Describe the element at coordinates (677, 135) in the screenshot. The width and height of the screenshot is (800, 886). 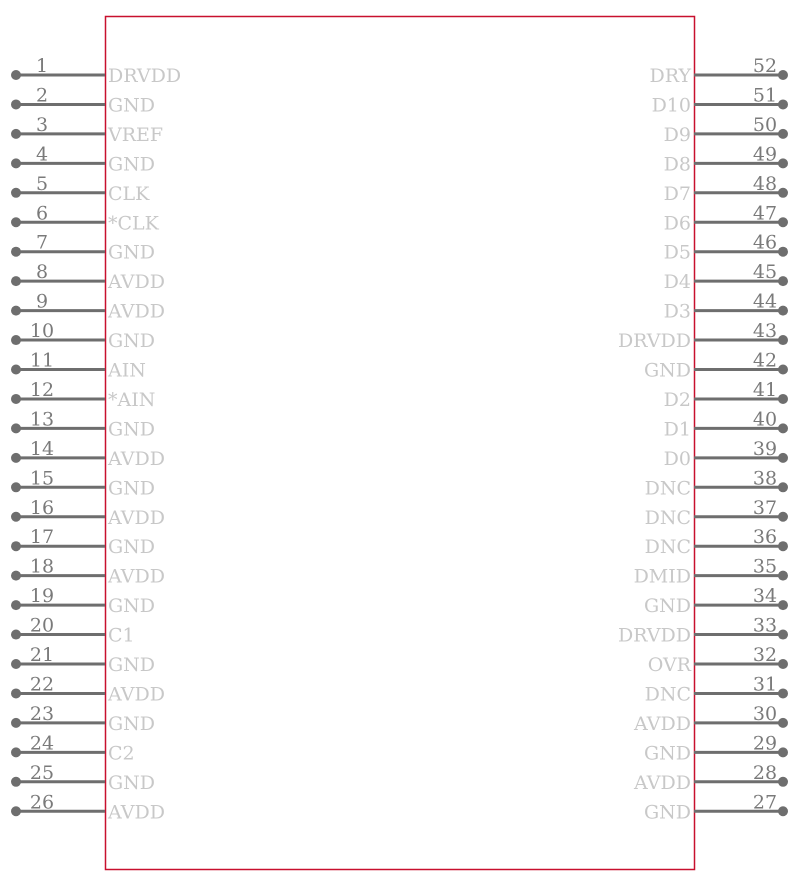
I see `pin-name: D9` at that location.